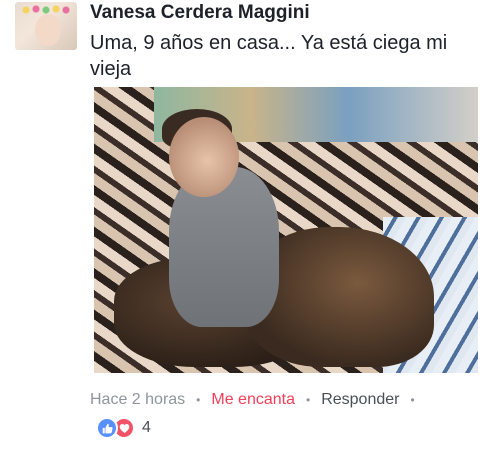 The height and width of the screenshot is (469, 500). What do you see at coordinates (107, 428) in the screenshot?
I see `like-icon` at bounding box center [107, 428].